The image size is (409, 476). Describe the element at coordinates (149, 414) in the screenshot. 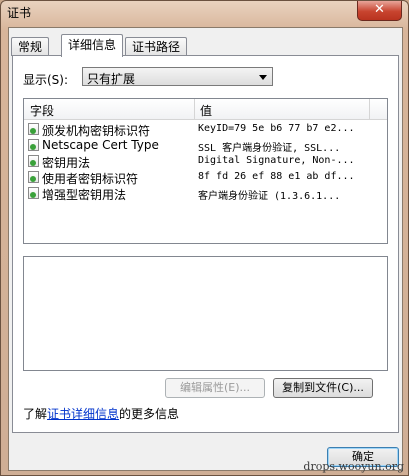

I see `learn-more-suffix: 的更多信息` at that location.